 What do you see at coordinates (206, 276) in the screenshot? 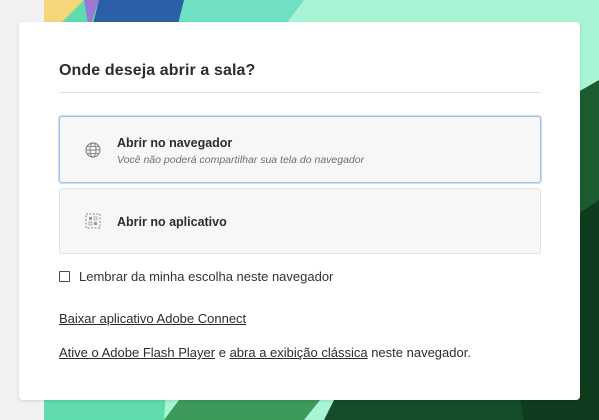
I see `remember-label: Lembrar da minha escolha neste navegador` at bounding box center [206, 276].